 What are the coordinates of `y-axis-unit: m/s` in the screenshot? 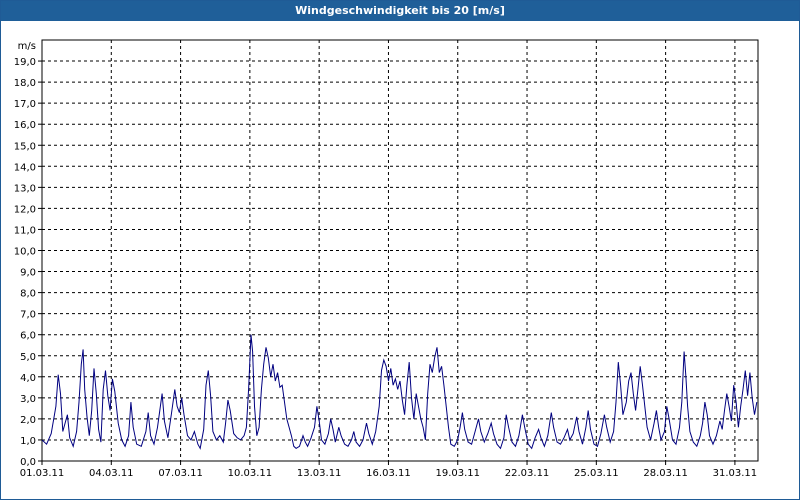 It's located at (27, 46).